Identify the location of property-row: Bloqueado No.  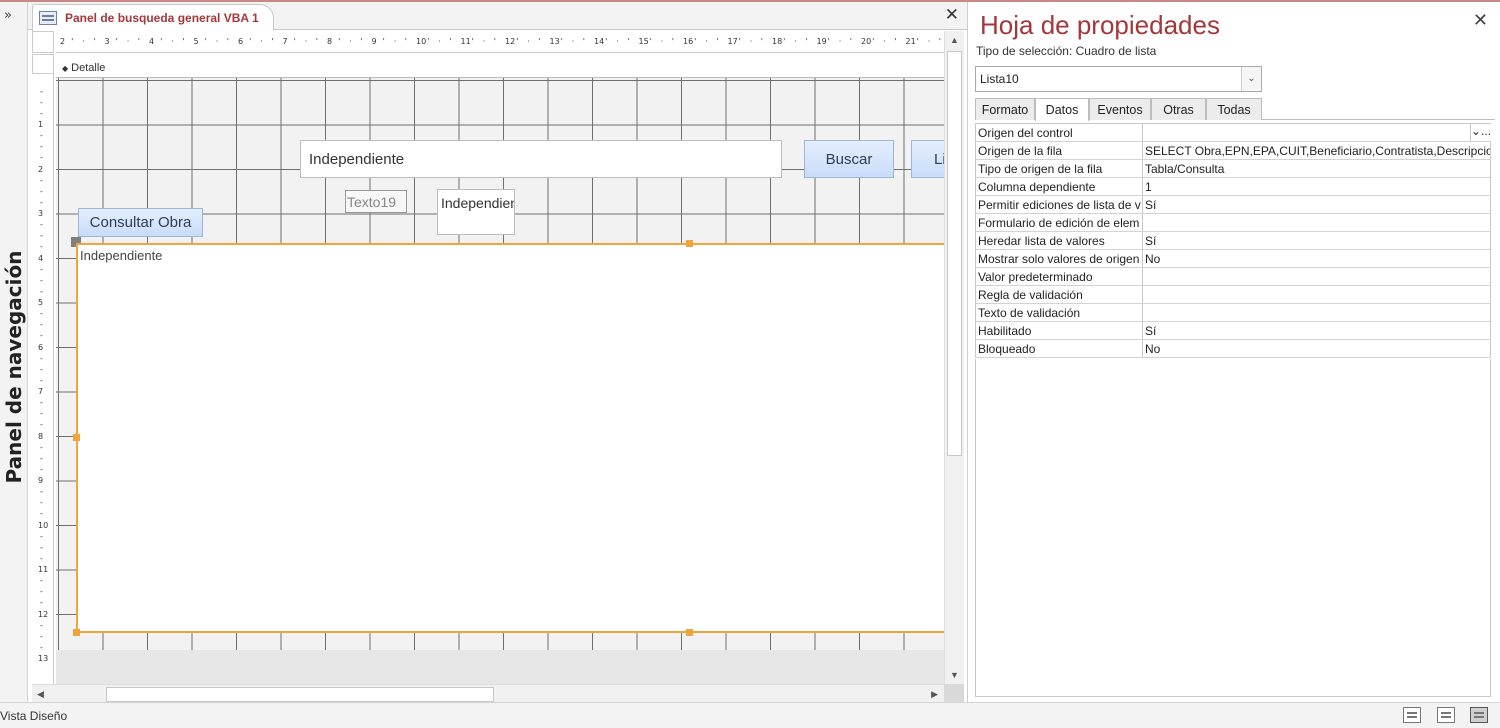
(1233, 349).